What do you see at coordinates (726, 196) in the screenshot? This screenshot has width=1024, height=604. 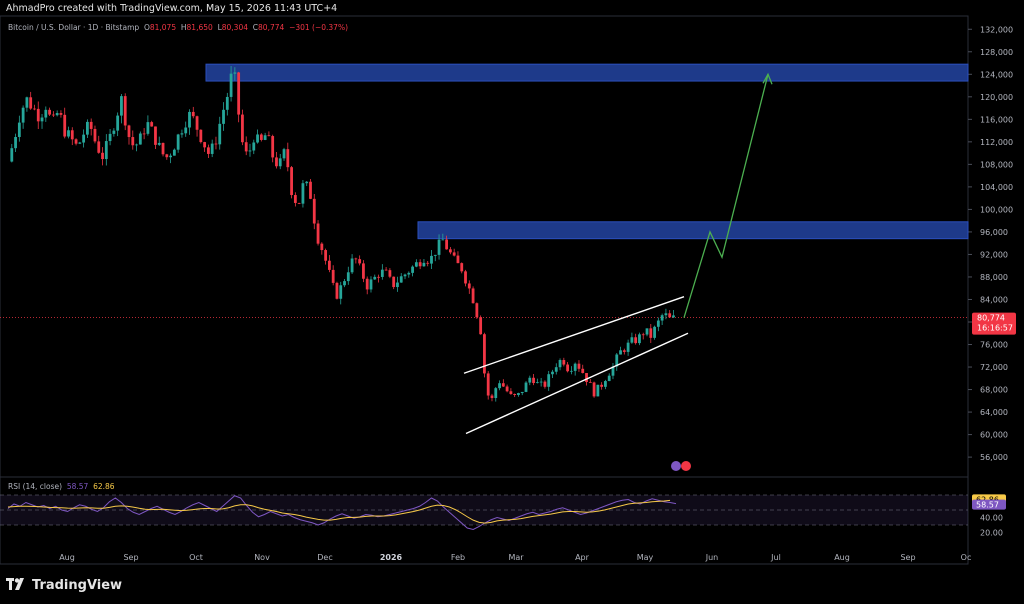 I see `projection-path` at bounding box center [726, 196].